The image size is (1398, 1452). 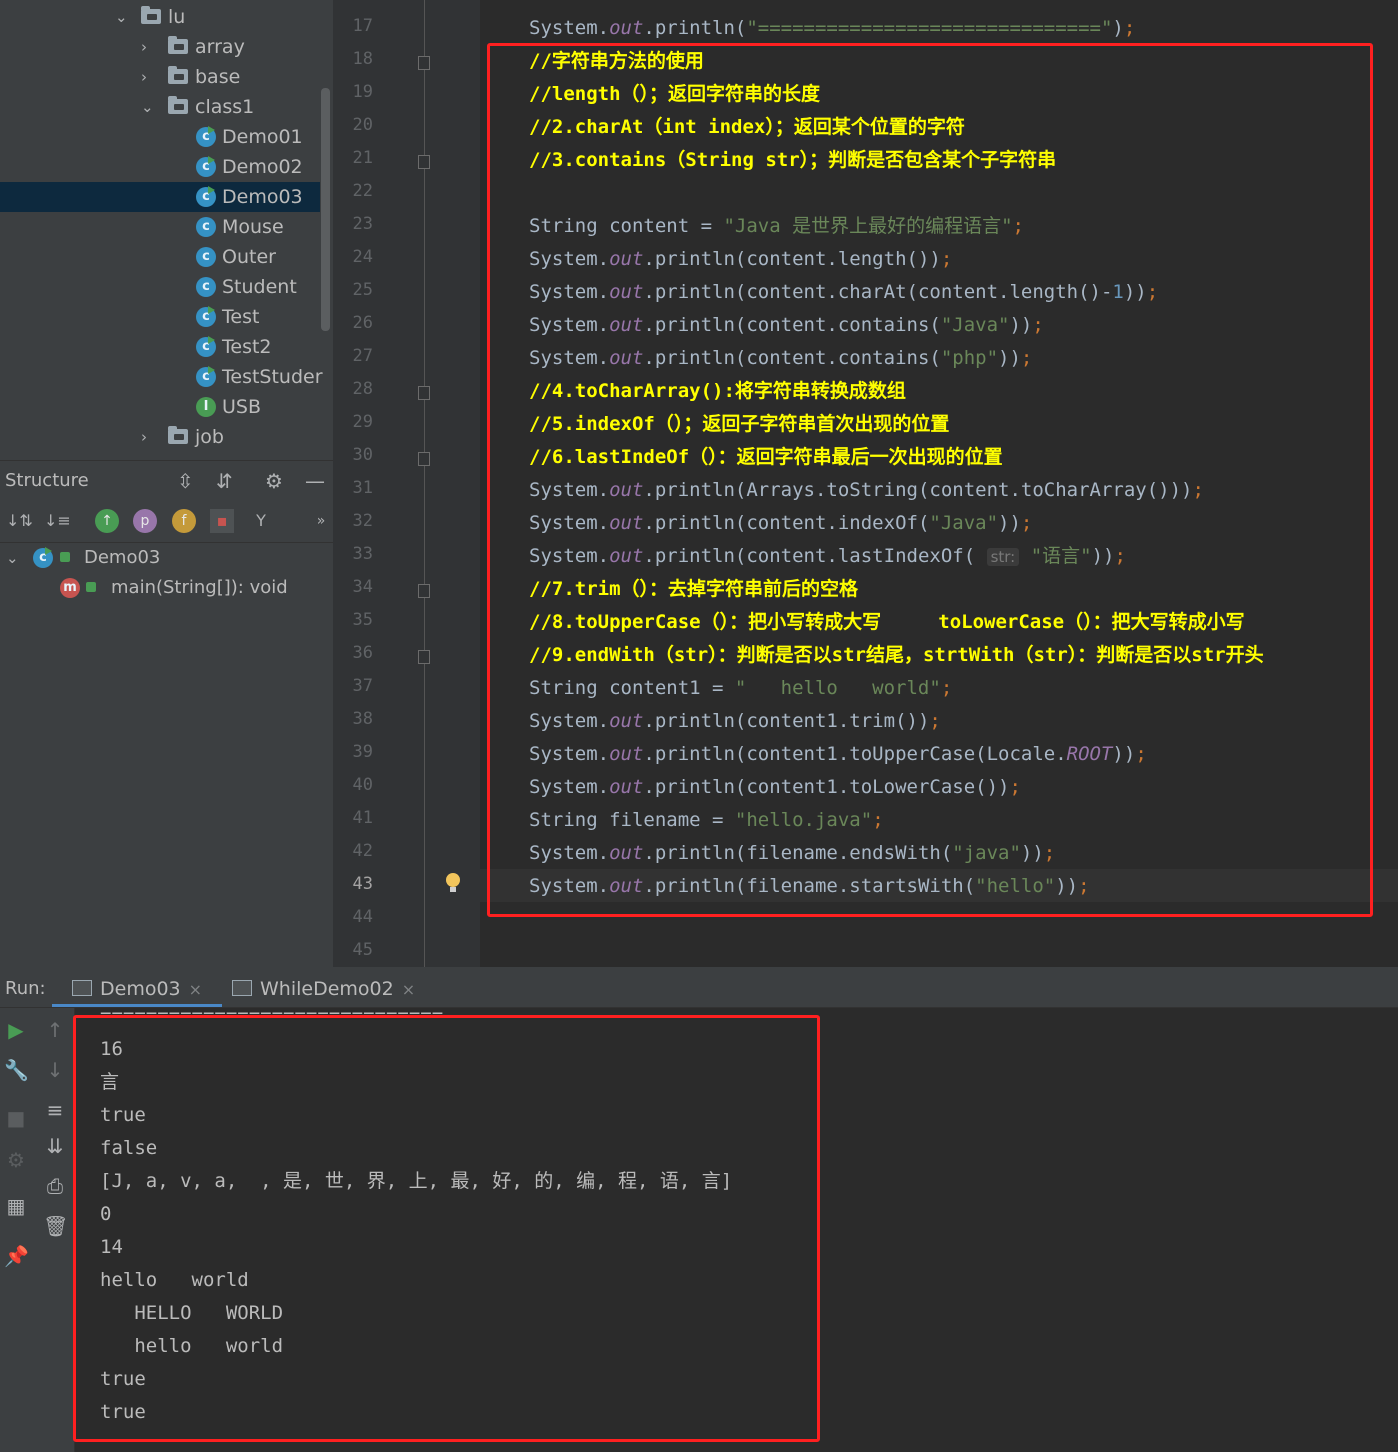 I want to click on show-properties-icon: p, so click(x=145, y=521).